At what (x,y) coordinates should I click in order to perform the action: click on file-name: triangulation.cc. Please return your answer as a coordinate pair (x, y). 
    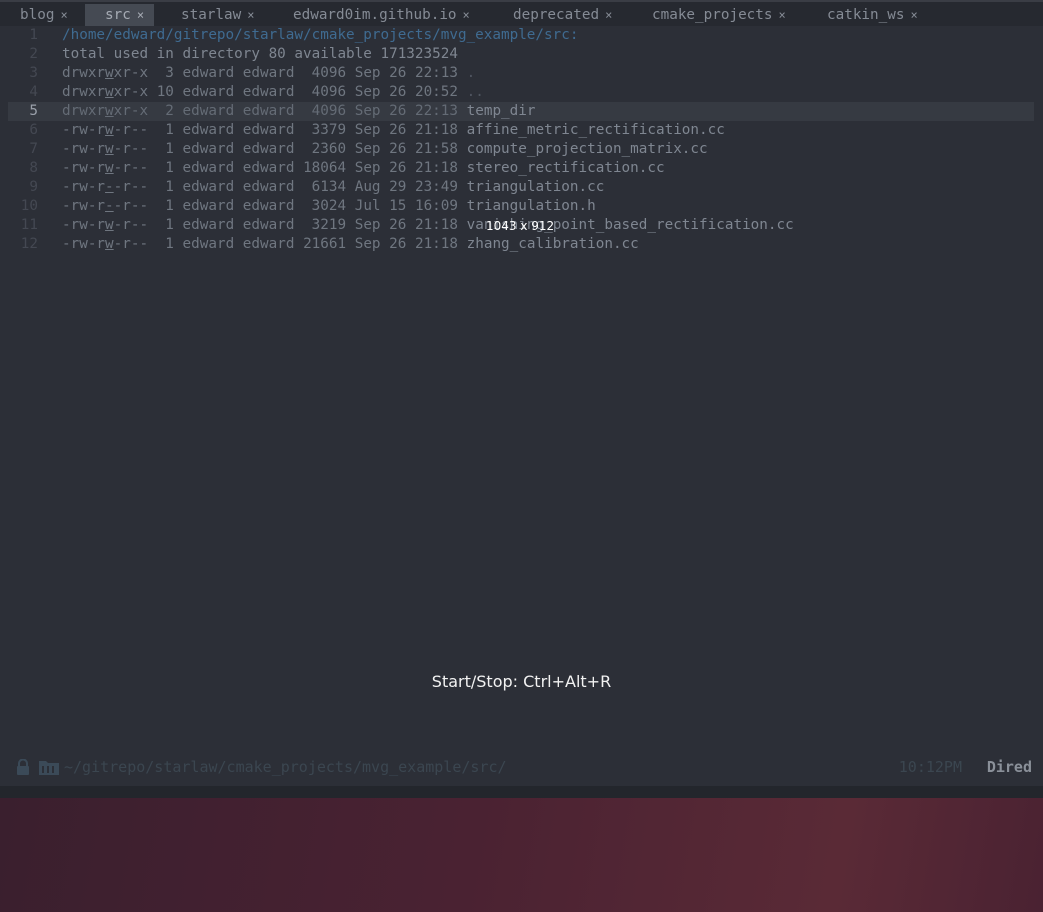
    Looking at the image, I should click on (536, 187).